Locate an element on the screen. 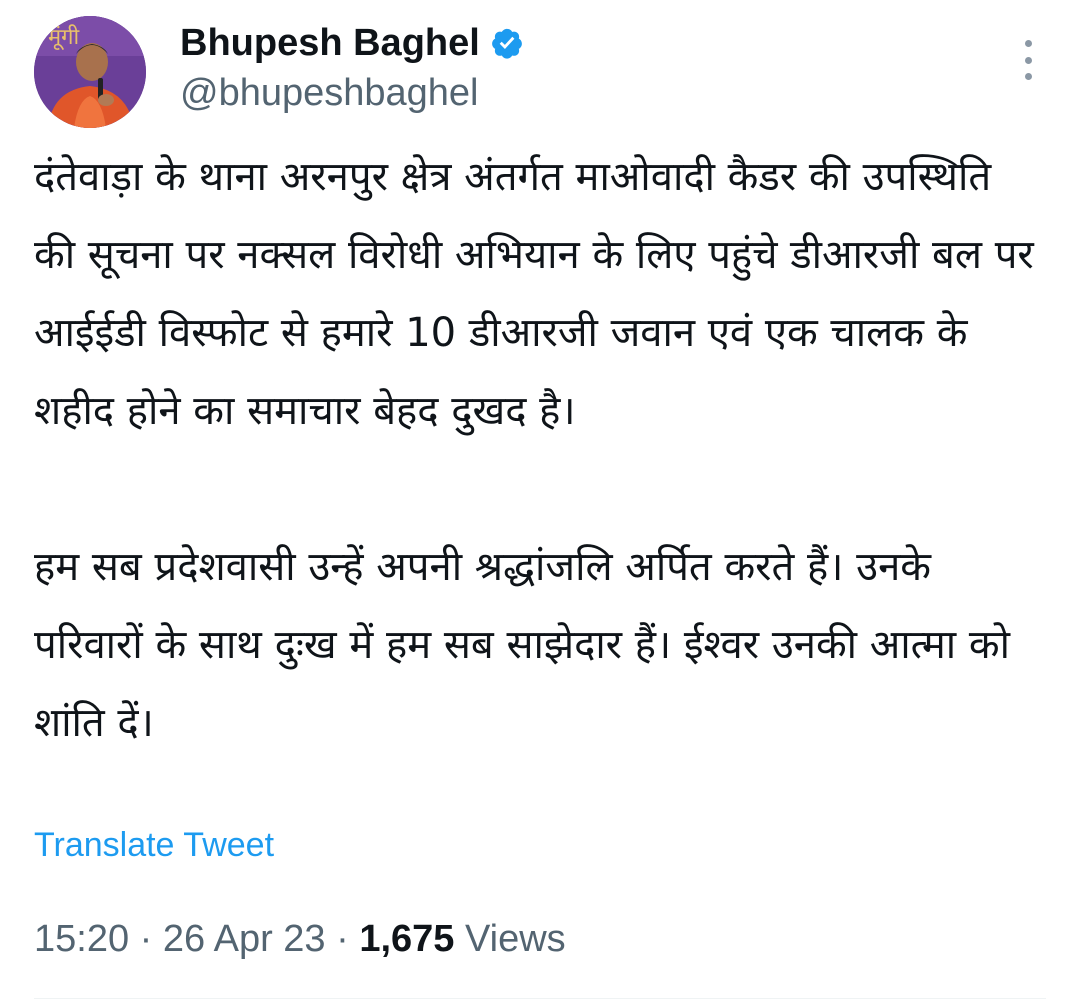 The width and height of the screenshot is (1080, 1007). tweet-header: मूंगी Bhupesh Baghel @bhupeshbaghel is located at coordinates (540, 72).